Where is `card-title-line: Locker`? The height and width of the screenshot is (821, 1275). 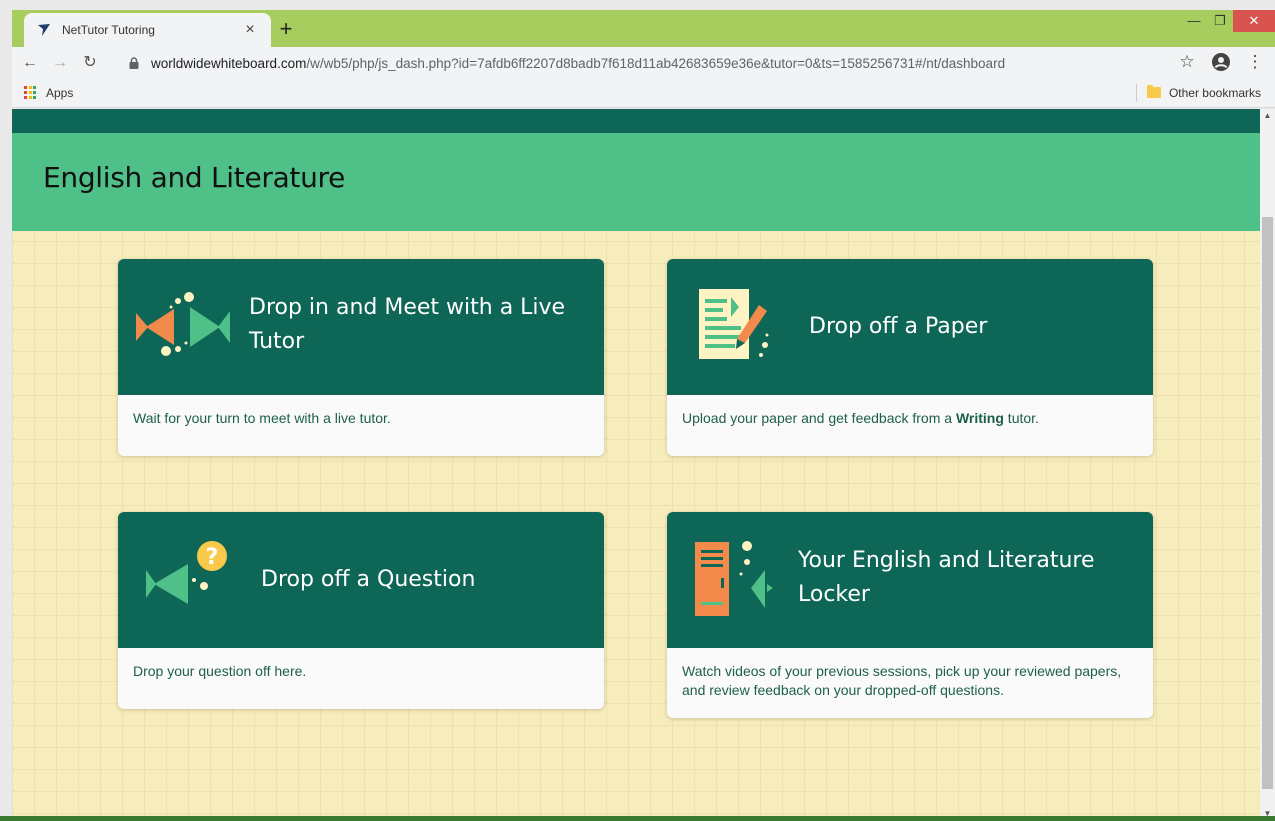 card-title-line: Locker is located at coordinates (834, 594).